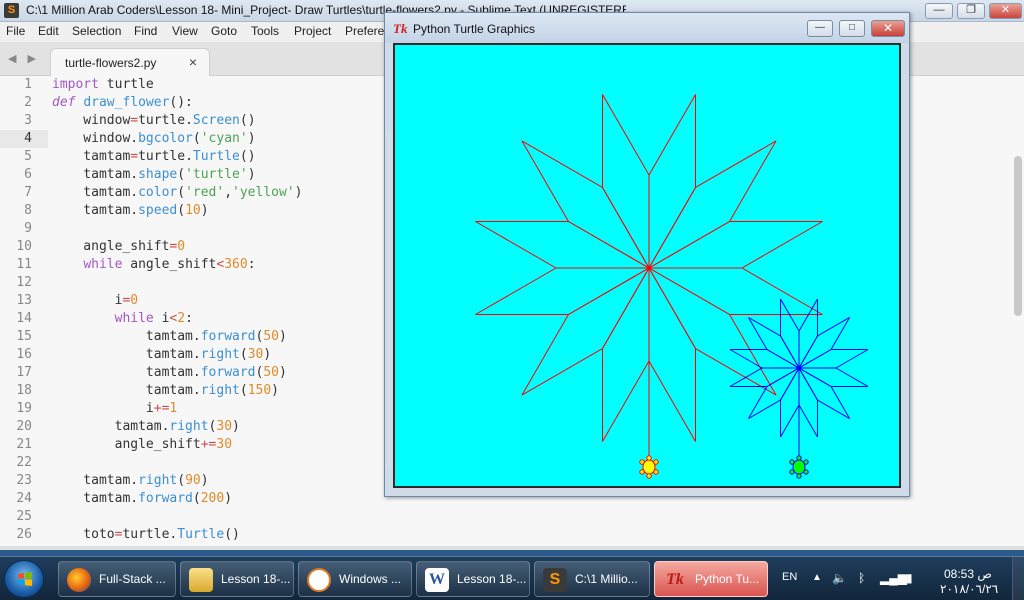  What do you see at coordinates (122, 319) in the screenshot?
I see `code-line: while i<2:` at bounding box center [122, 319].